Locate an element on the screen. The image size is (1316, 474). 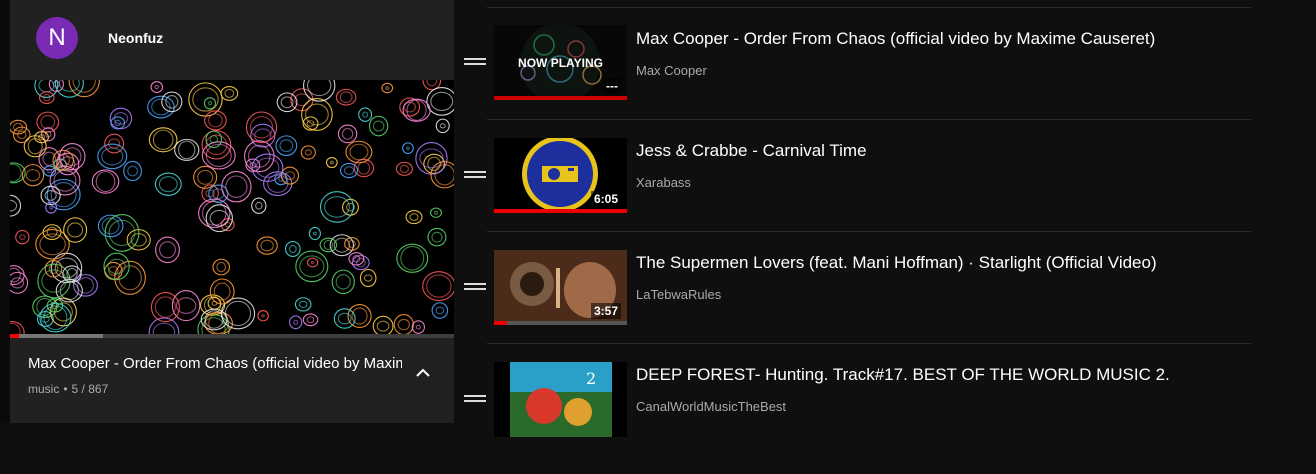
avatar: N is located at coordinates (57, 38).